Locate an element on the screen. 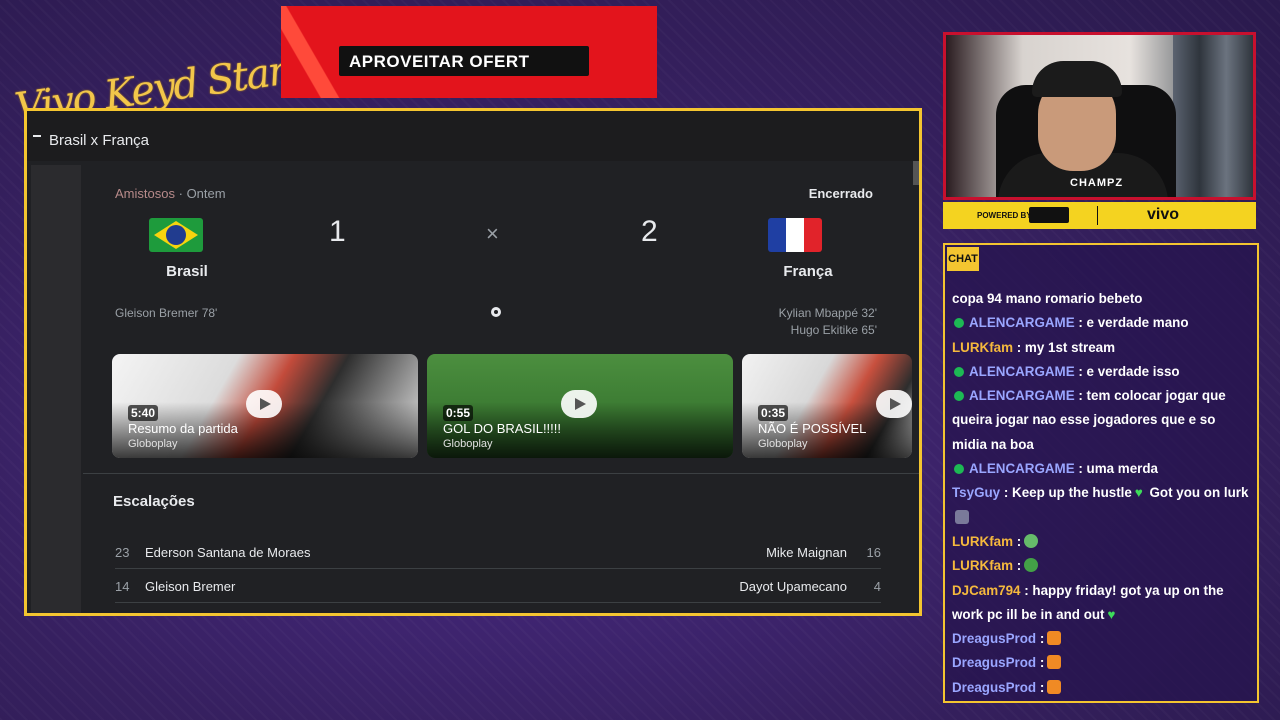  chat-message: copa 94 mano romario bebeto is located at coordinates (1103, 299).